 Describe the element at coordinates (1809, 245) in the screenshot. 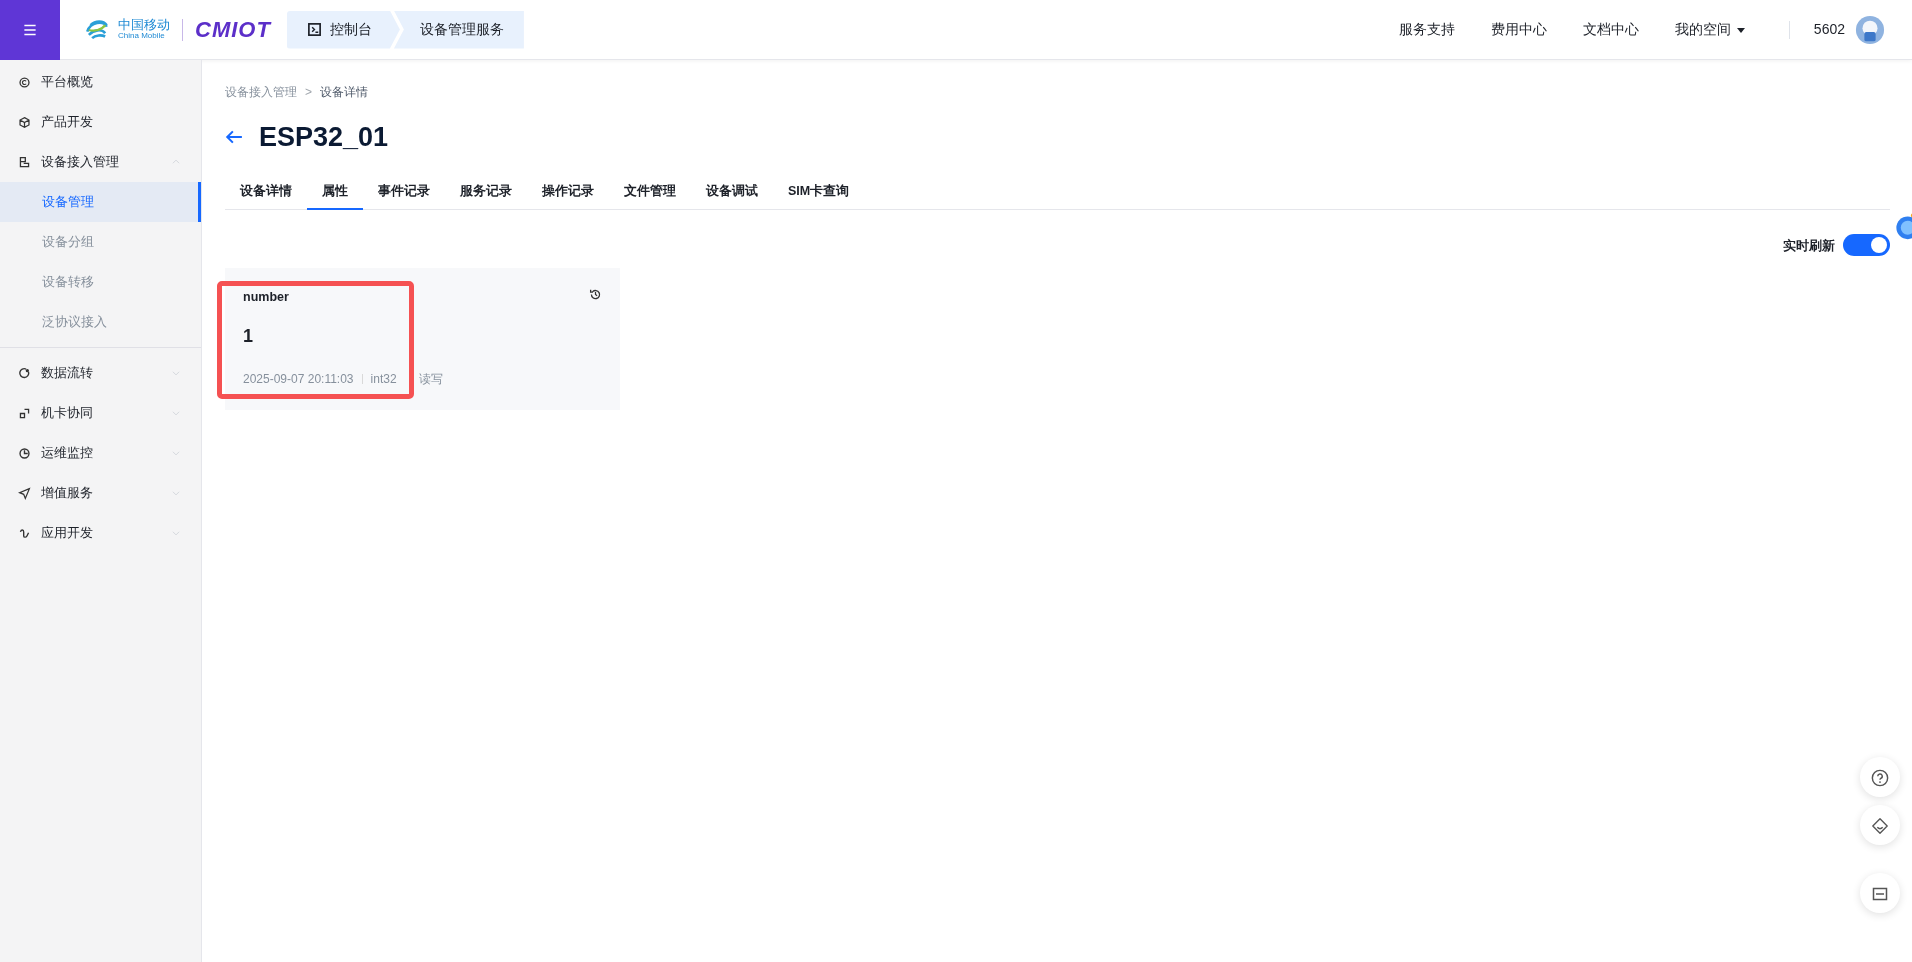

I see `toggle-label: 实时刷新` at that location.